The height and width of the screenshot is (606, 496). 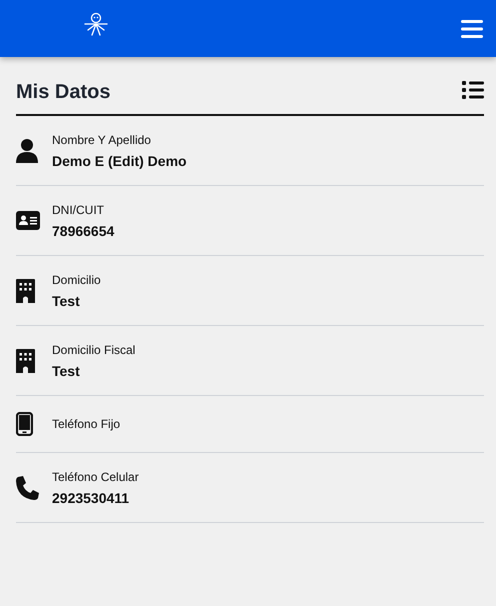 What do you see at coordinates (96, 25) in the screenshot?
I see `logo-icon` at bounding box center [96, 25].